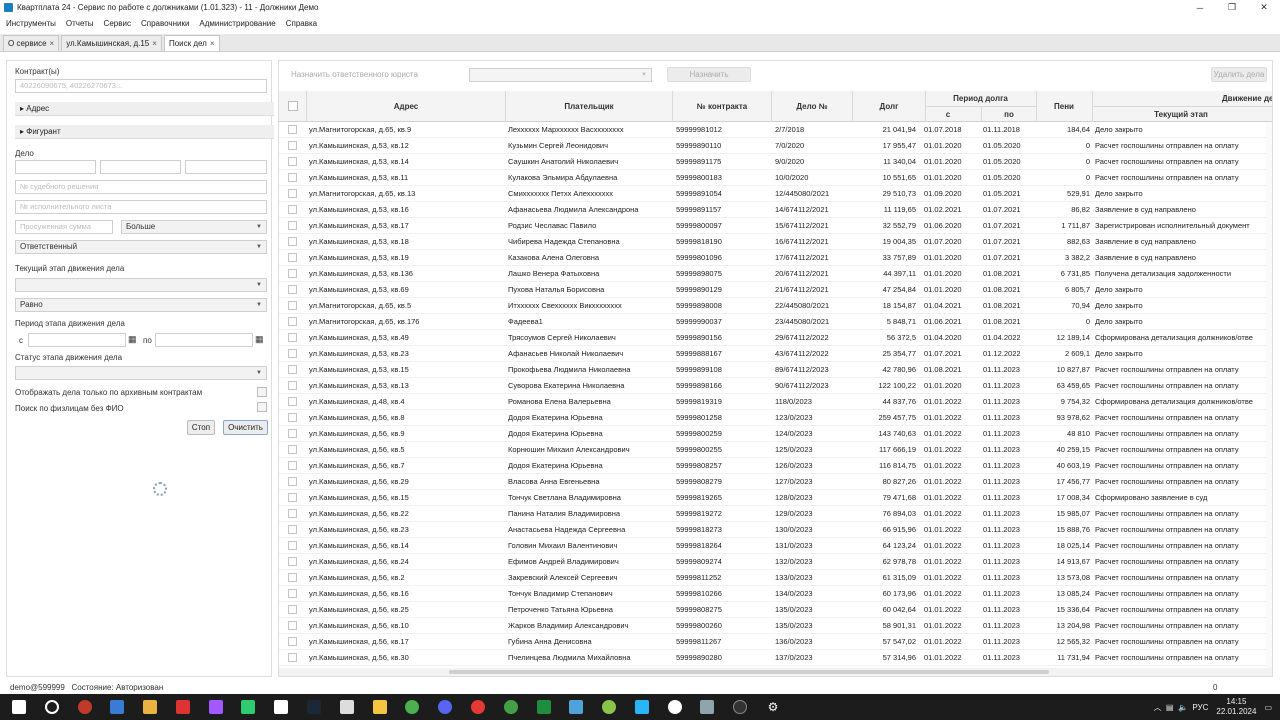 This screenshot has height=720, width=1280. Describe the element at coordinates (674, 707) in the screenshot. I see `app-white-icon` at that location.